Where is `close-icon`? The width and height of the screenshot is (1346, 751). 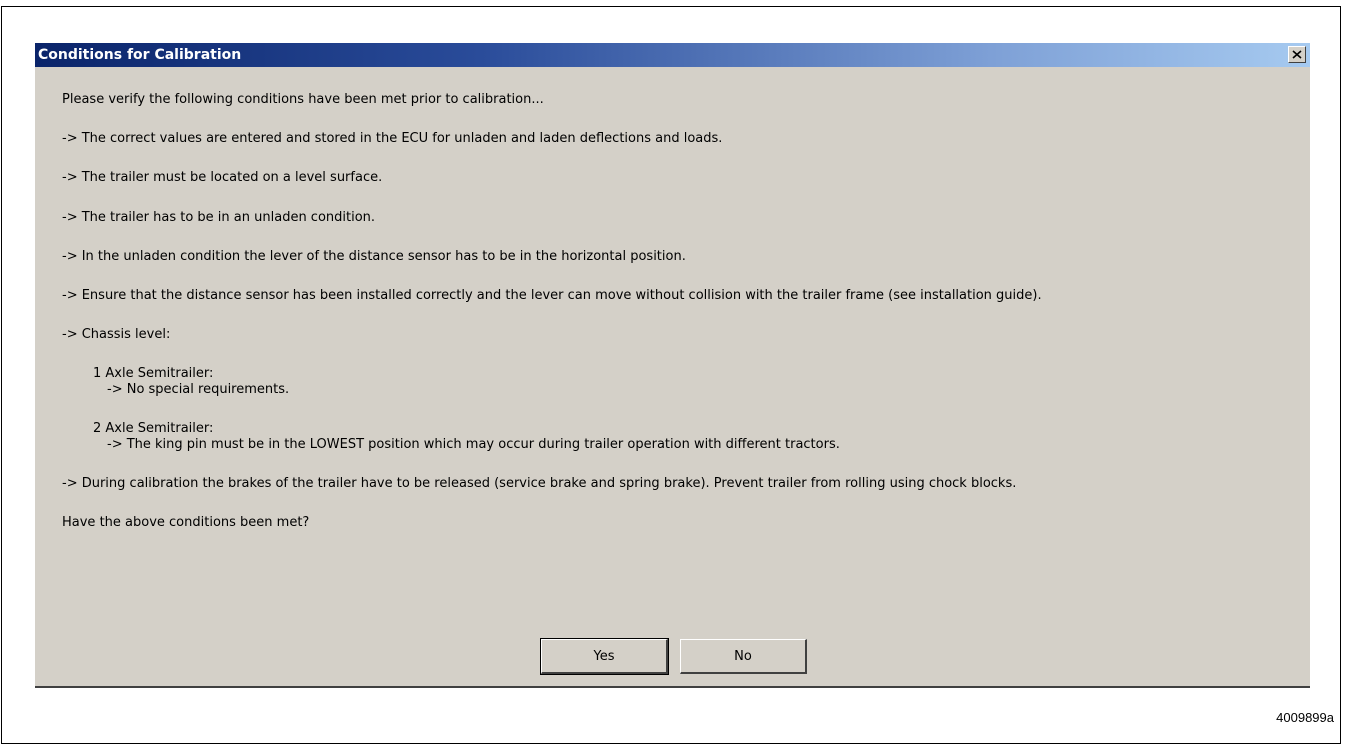 close-icon is located at coordinates (1297, 54).